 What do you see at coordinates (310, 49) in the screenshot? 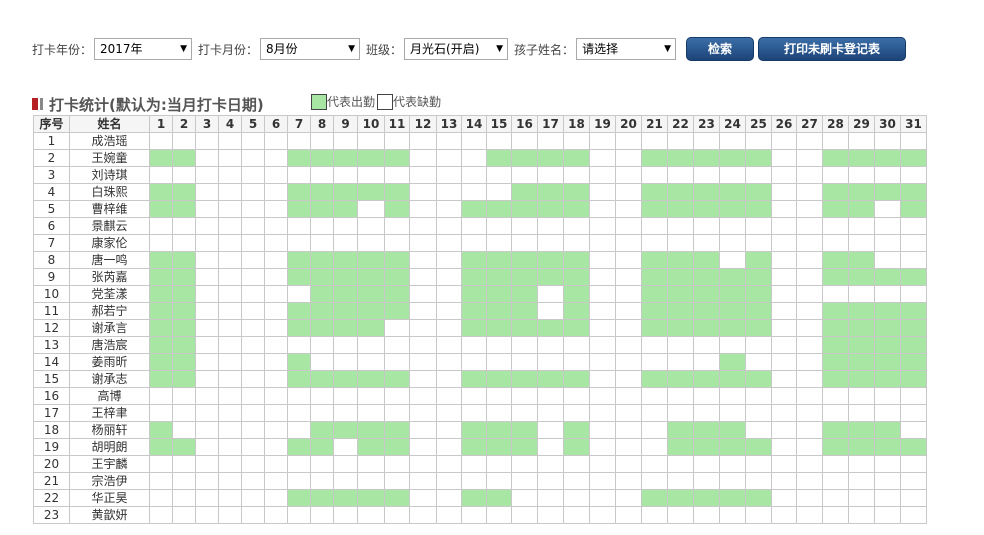
I see `month-select: 8月份 ▼` at bounding box center [310, 49].